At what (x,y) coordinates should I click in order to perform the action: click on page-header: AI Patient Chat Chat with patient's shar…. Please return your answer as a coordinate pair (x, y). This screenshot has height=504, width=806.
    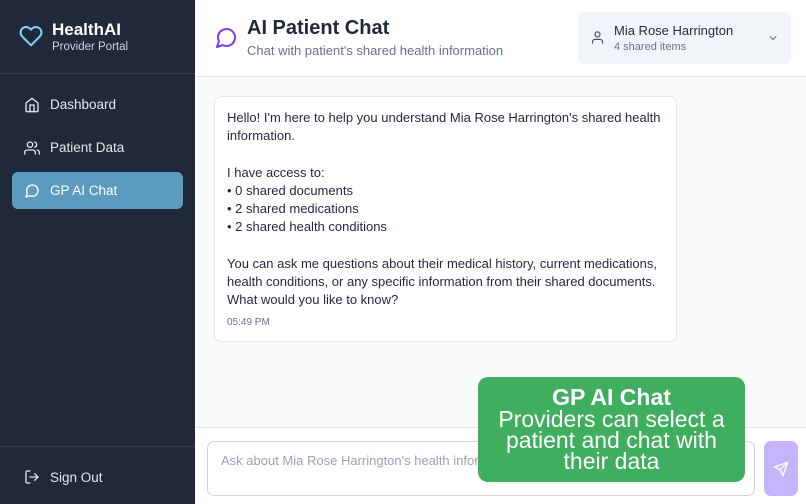
    Looking at the image, I should click on (500, 38).